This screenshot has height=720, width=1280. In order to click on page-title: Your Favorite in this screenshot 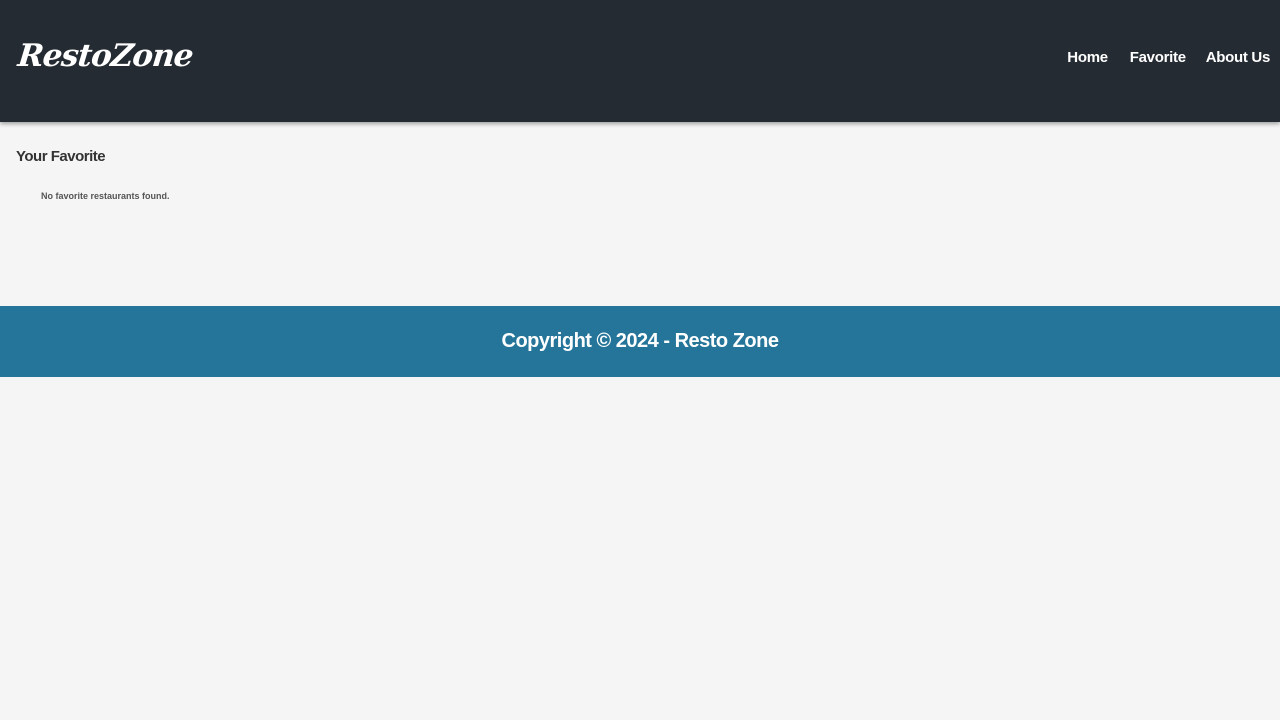, I will do `click(61, 156)`.